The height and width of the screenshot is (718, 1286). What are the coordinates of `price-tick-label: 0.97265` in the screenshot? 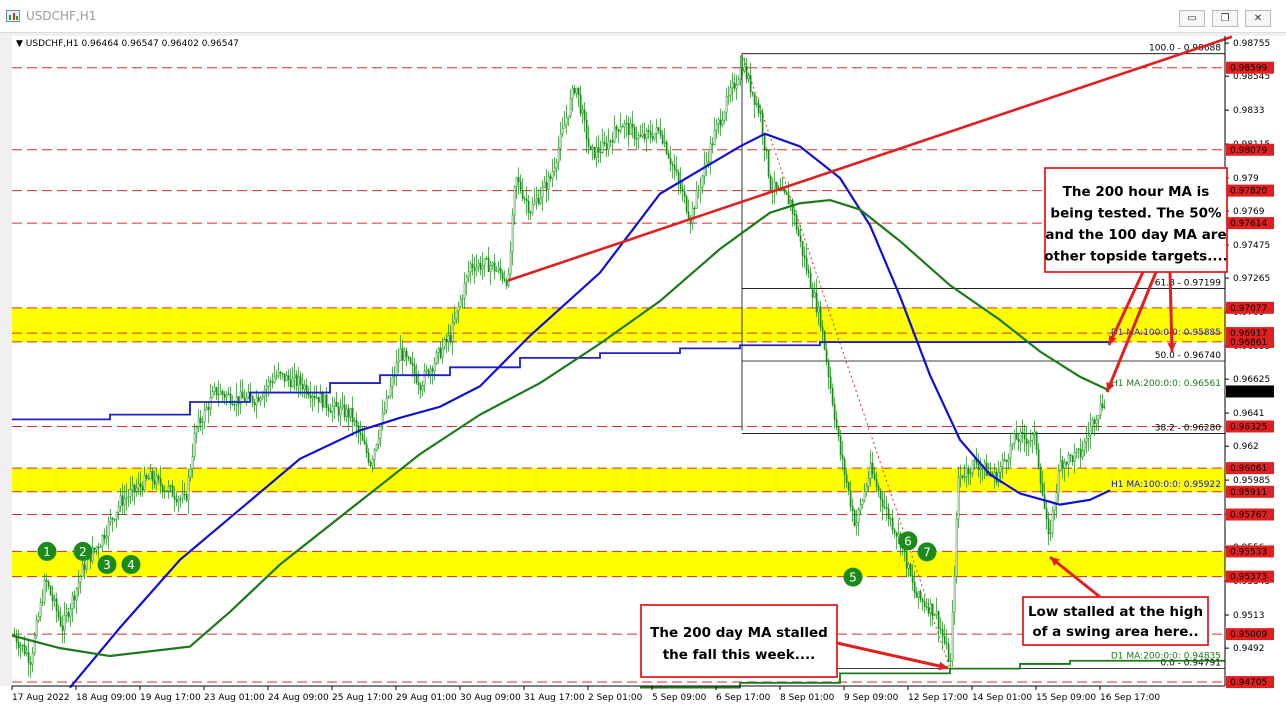 It's located at (1251, 279).